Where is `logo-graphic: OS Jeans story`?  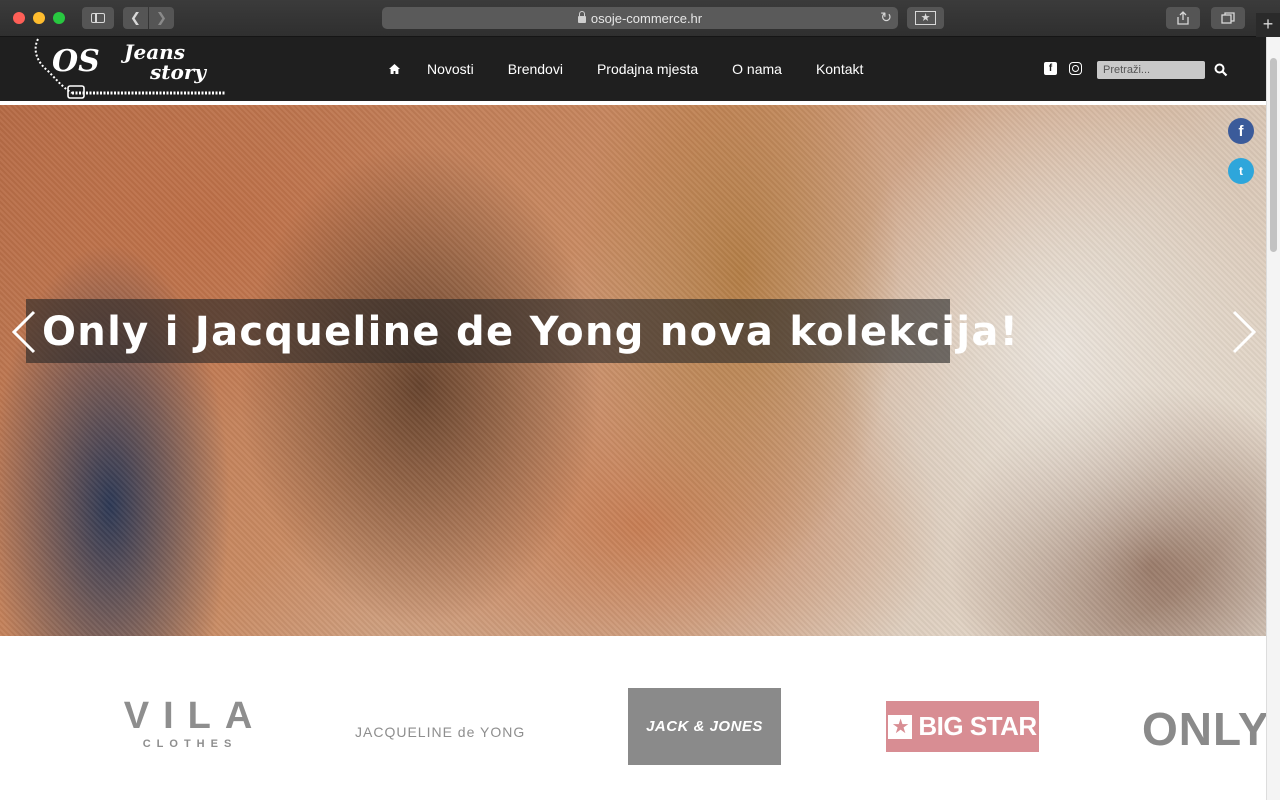 logo-graphic: OS Jeans story is located at coordinates (130, 68).